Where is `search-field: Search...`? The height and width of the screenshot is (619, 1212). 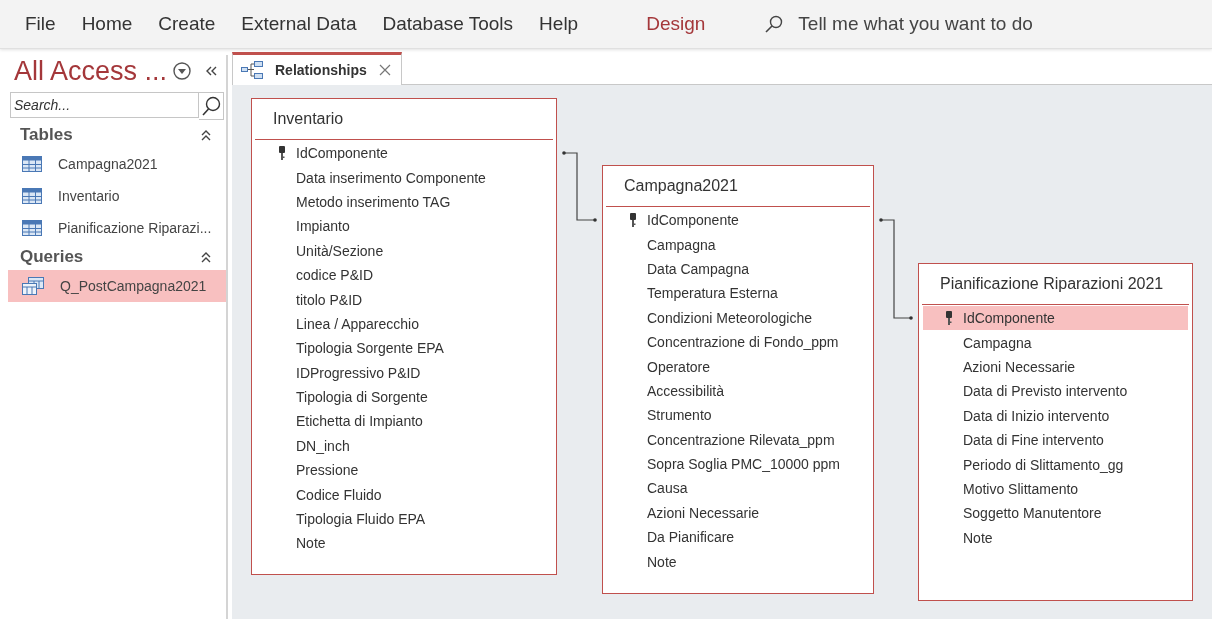
search-field: Search... is located at coordinates (104, 105).